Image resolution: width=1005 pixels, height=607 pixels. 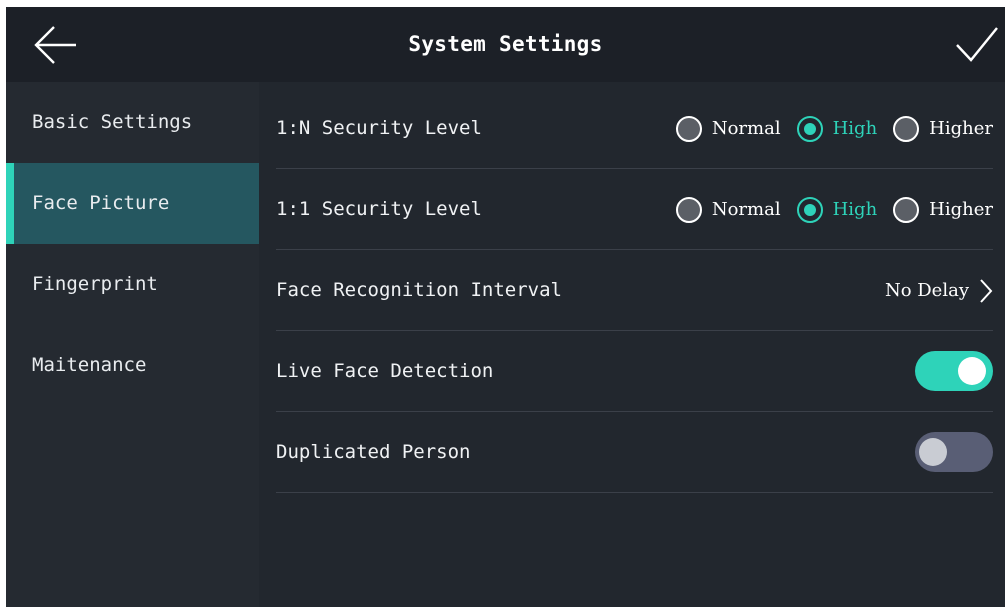 I want to click on page-title: System Settings, so click(x=505, y=44).